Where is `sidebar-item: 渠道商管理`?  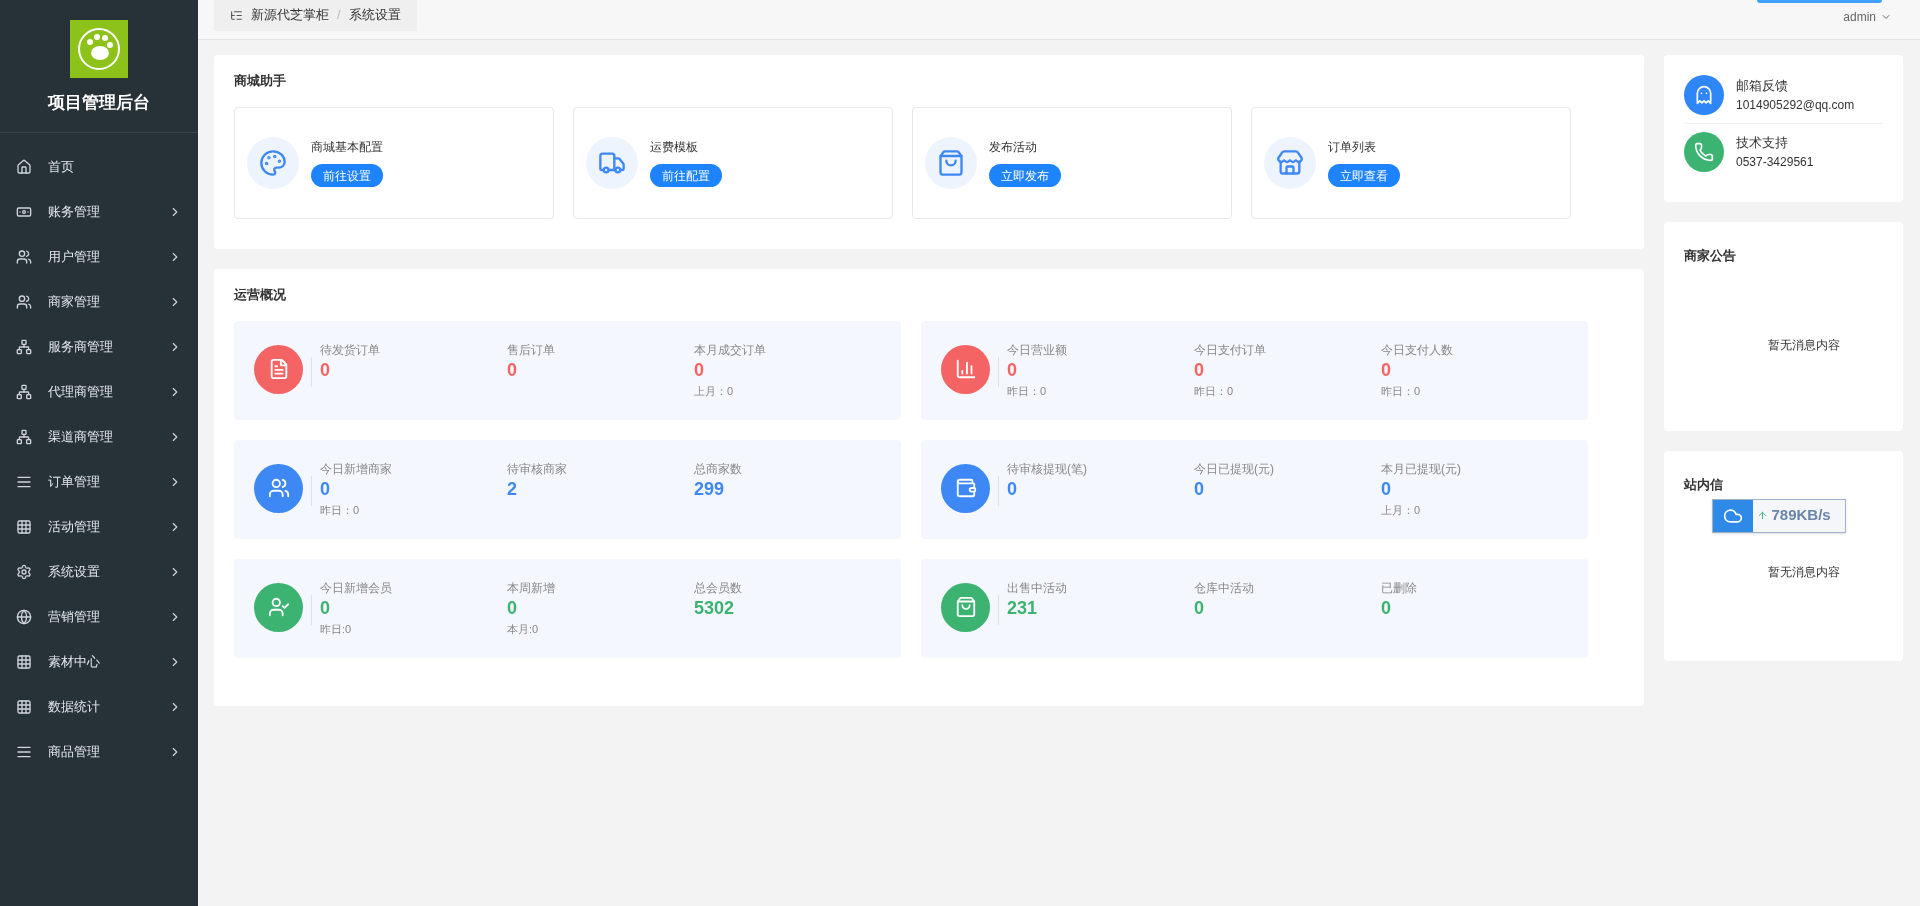
sidebar-item: 渠道商管理 is located at coordinates (99, 437).